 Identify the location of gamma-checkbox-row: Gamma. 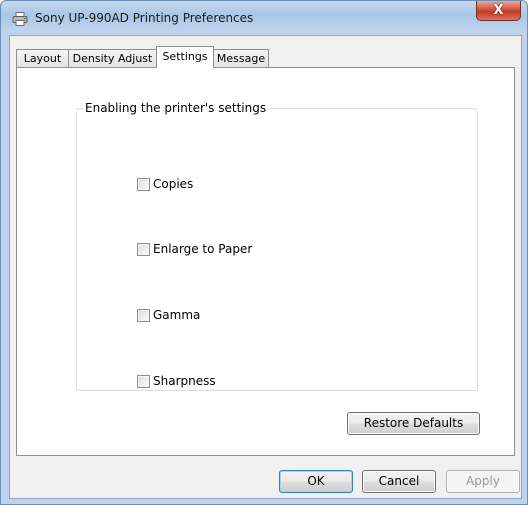
(168, 315).